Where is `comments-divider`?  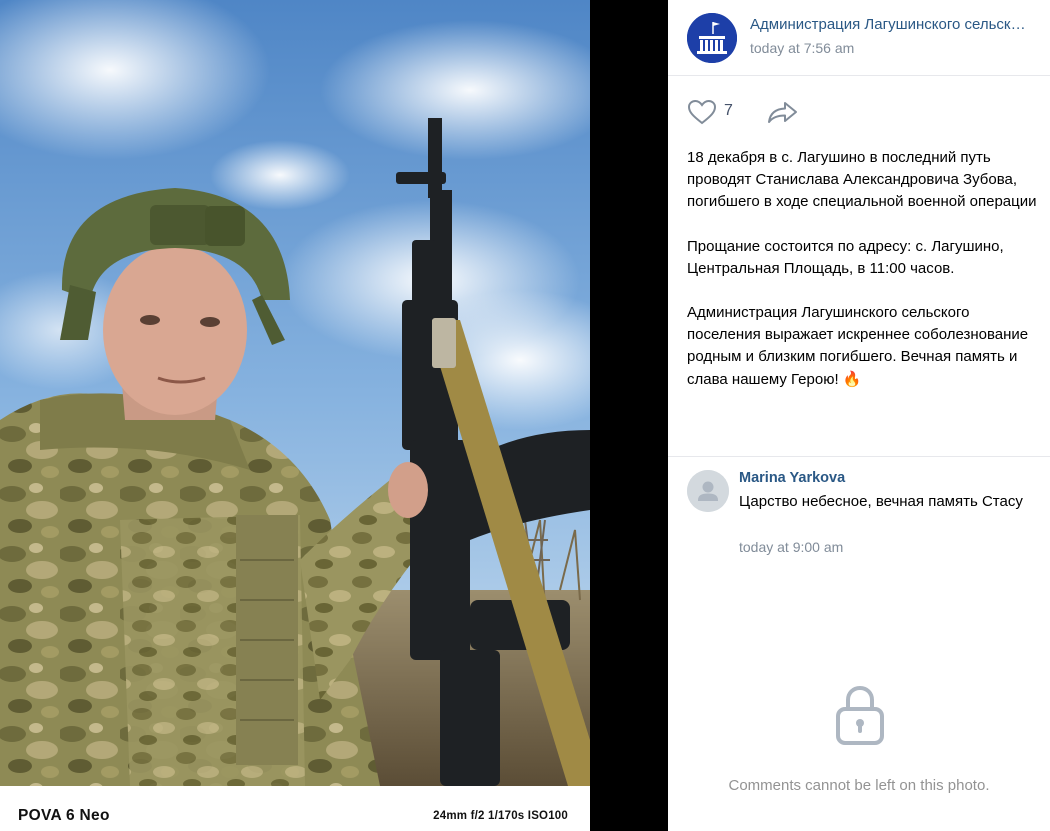
comments-divider is located at coordinates (859, 456).